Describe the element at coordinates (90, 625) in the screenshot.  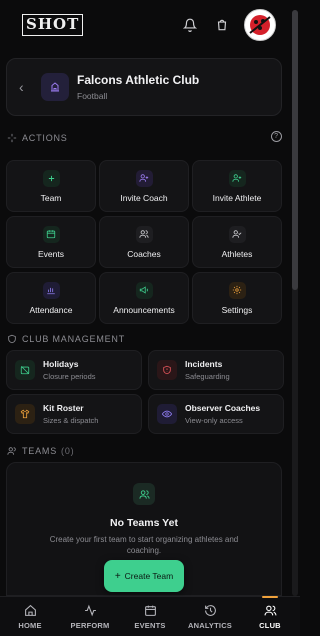
I see `nav-label: PERFORM` at that location.